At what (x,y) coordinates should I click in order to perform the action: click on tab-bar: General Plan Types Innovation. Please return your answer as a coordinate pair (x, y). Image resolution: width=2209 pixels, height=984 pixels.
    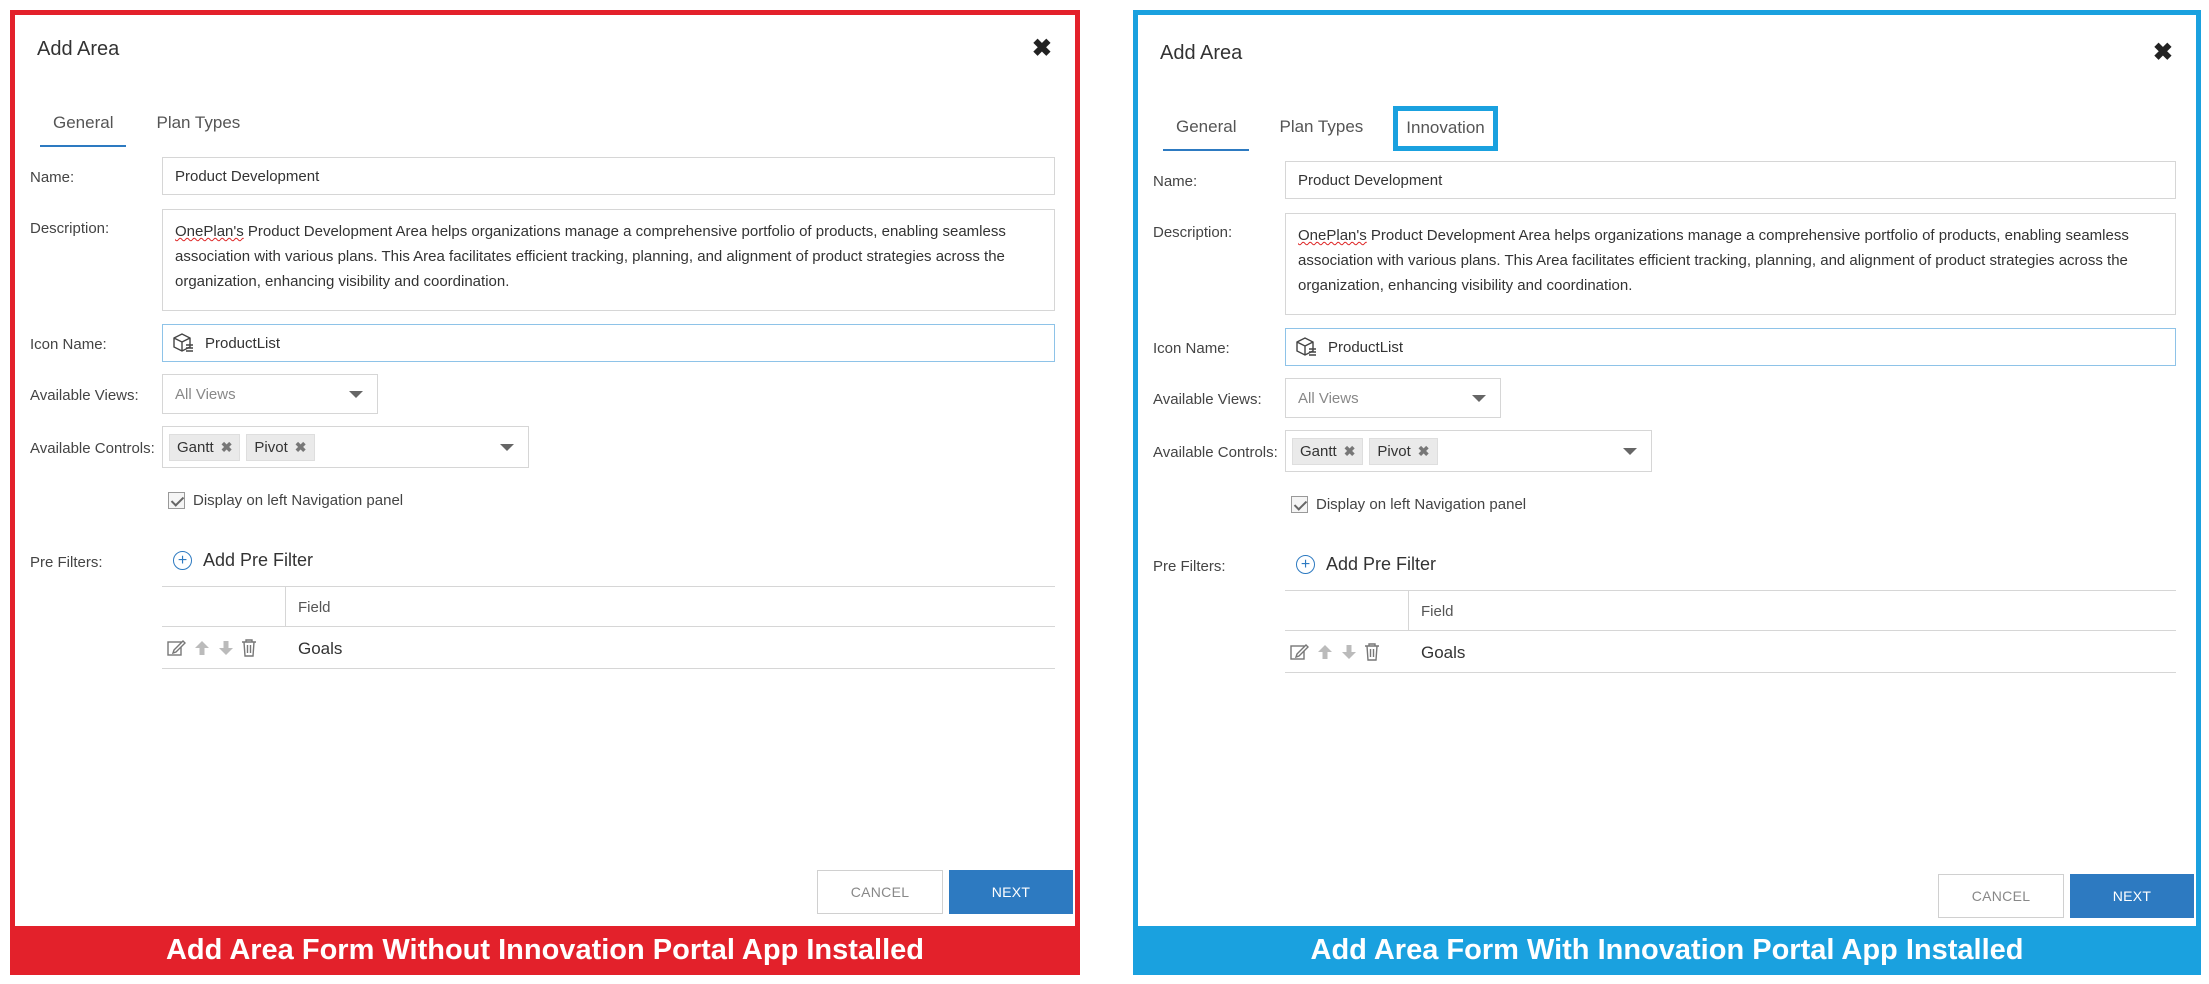
    Looking at the image, I should click on (1339, 125).